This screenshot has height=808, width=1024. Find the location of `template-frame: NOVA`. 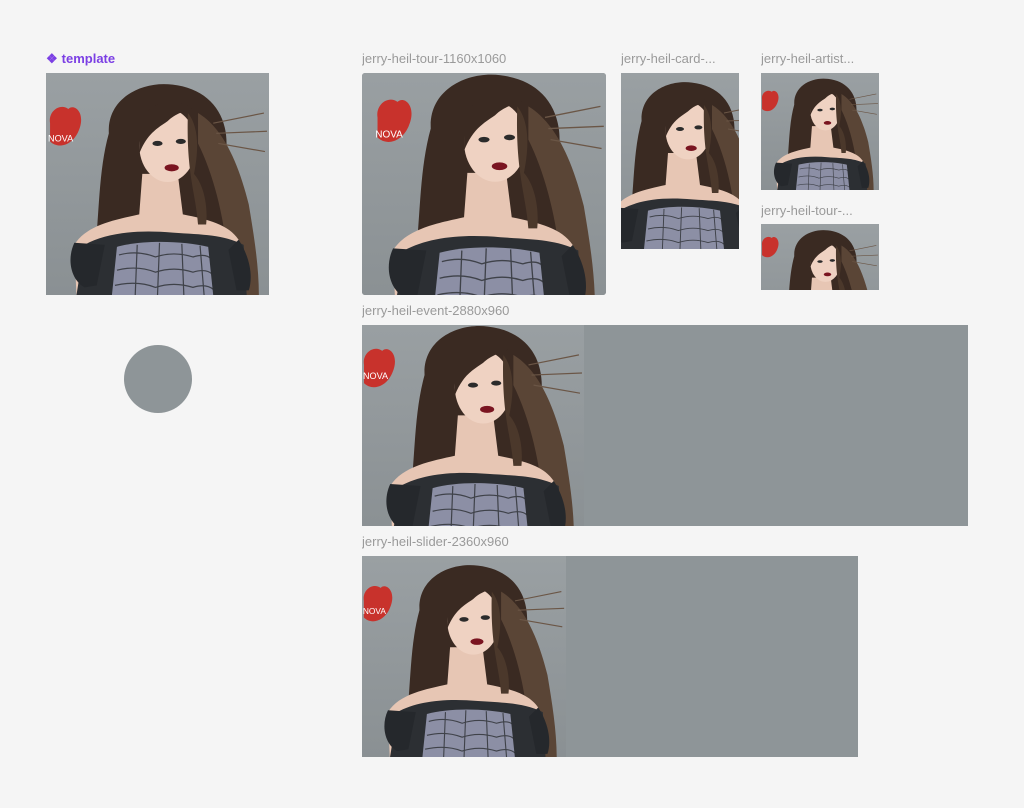

template-frame: NOVA is located at coordinates (157, 184).